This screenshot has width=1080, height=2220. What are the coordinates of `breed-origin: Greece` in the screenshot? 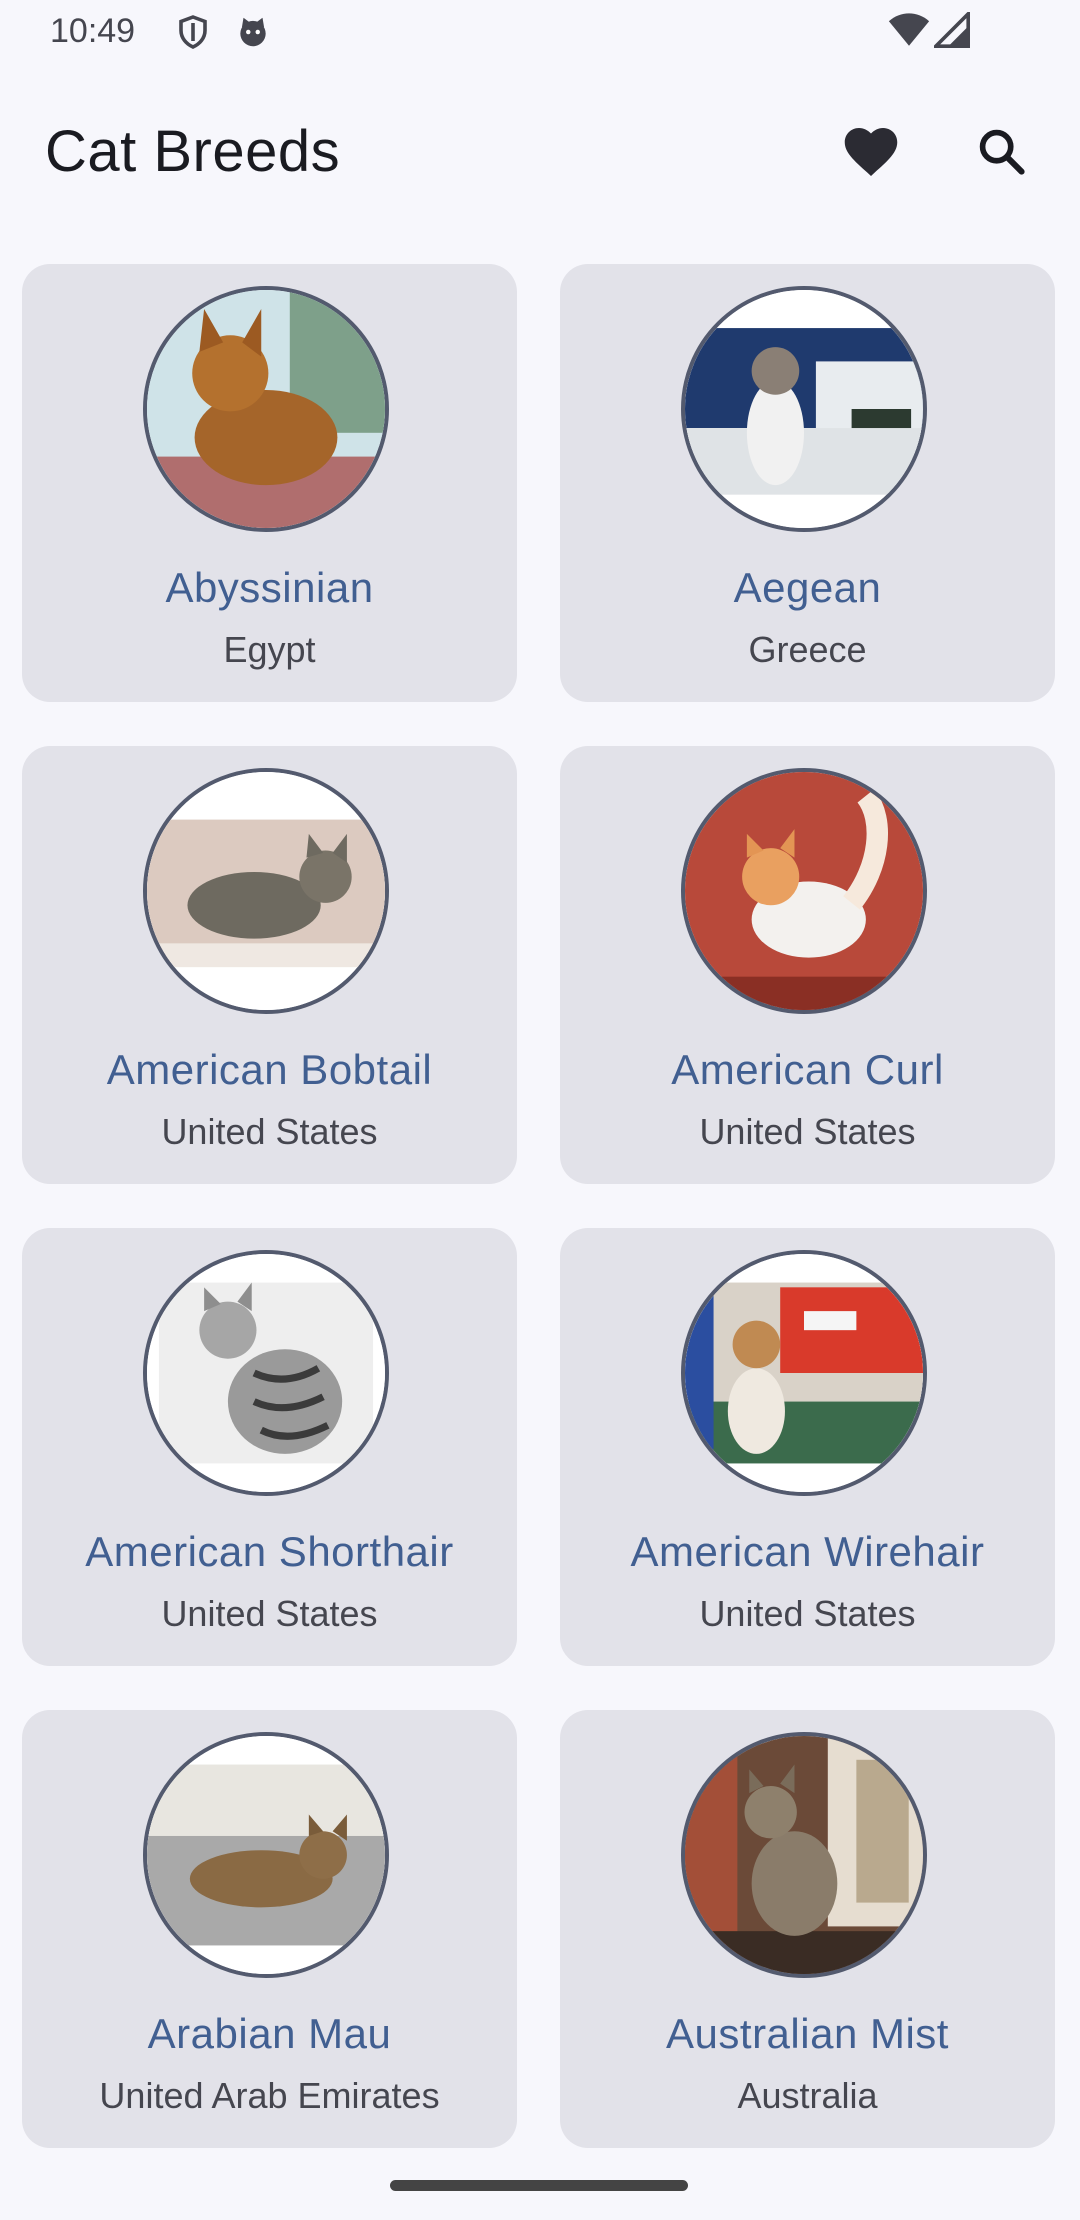 It's located at (807, 649).